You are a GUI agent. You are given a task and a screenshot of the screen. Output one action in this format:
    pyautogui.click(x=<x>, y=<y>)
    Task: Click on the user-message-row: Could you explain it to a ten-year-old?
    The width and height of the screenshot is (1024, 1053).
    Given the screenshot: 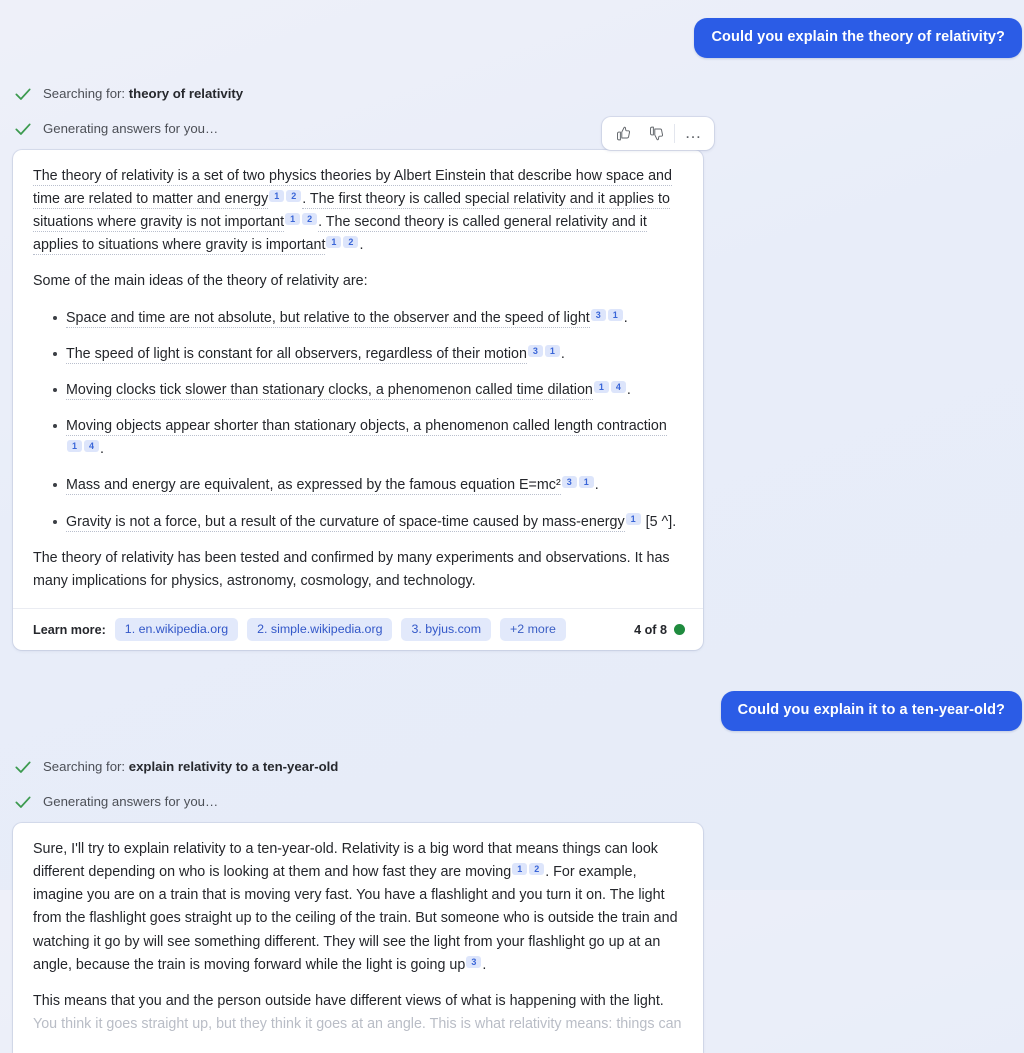 What is the action you would take?
    pyautogui.click(x=512, y=711)
    